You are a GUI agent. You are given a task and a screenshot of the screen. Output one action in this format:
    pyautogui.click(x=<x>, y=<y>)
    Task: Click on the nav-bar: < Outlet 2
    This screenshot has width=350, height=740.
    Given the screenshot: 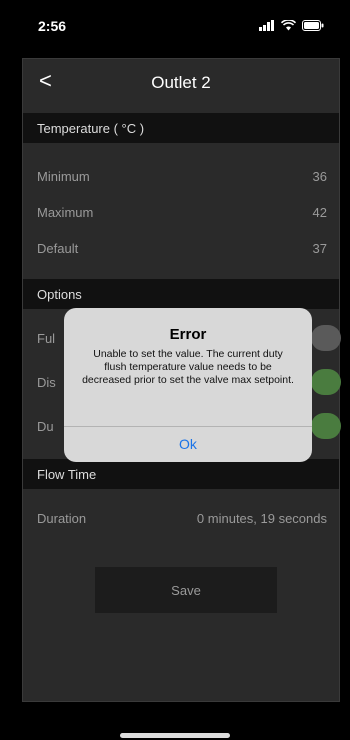 What is the action you would take?
    pyautogui.click(x=181, y=82)
    